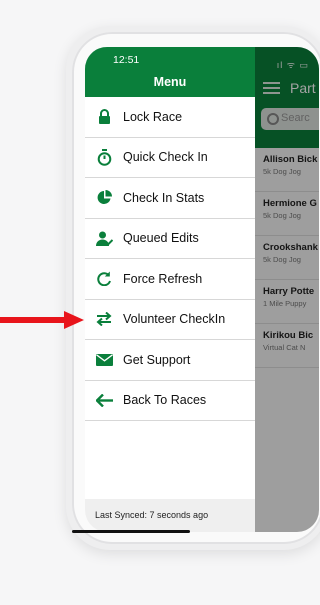 Image resolution: width=320 pixels, height=605 pixels. I want to click on pie-chart-icon, so click(104, 197).